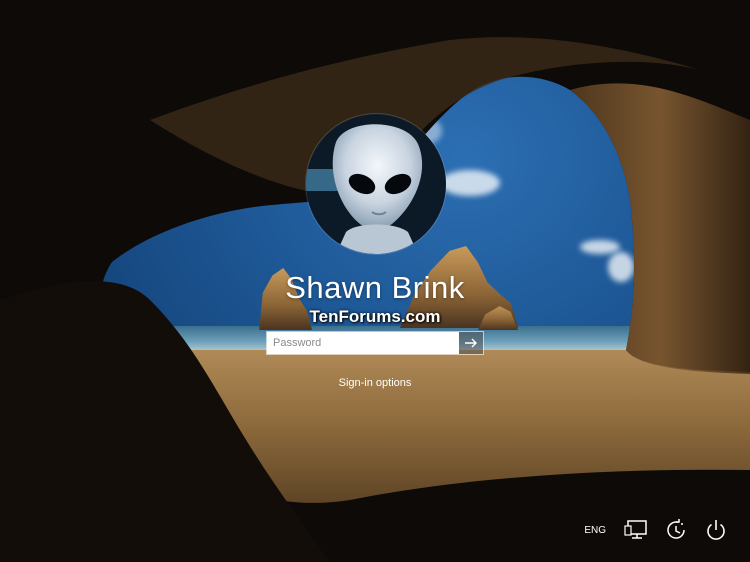 The height and width of the screenshot is (562, 750). I want to click on user-avatar, so click(376, 184).